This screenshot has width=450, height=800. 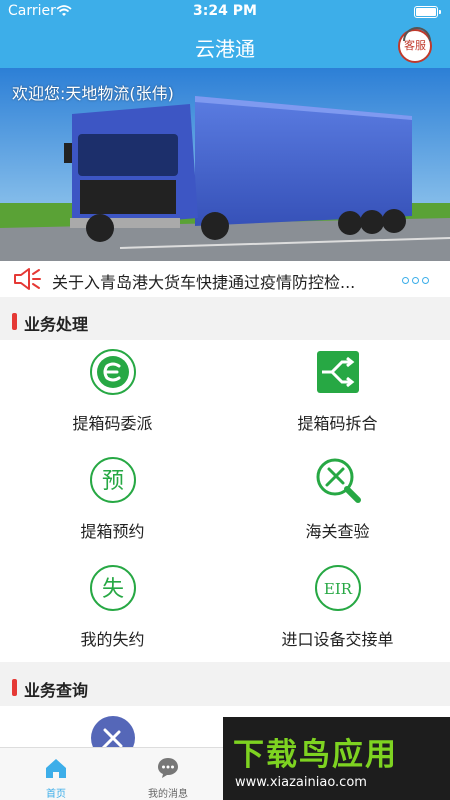 I want to click on tab-label: 我的消息, so click(x=168, y=794).